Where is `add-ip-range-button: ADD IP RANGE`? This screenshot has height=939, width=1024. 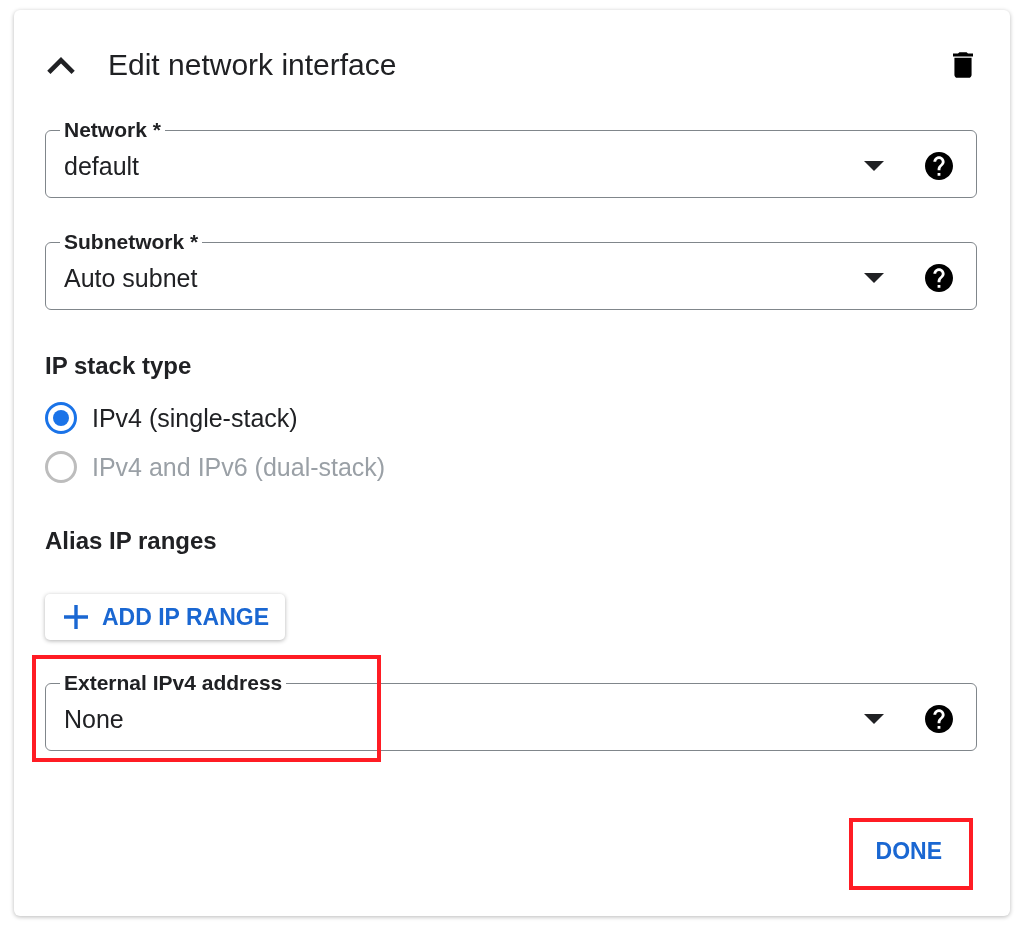
add-ip-range-button: ADD IP RANGE is located at coordinates (165, 617).